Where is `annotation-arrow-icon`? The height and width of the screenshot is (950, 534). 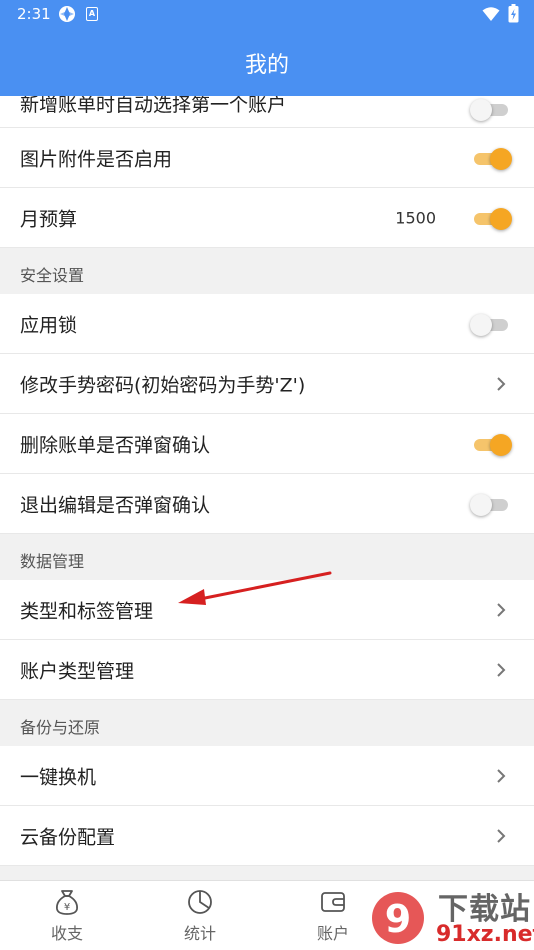 annotation-arrow-icon is located at coordinates (255, 588).